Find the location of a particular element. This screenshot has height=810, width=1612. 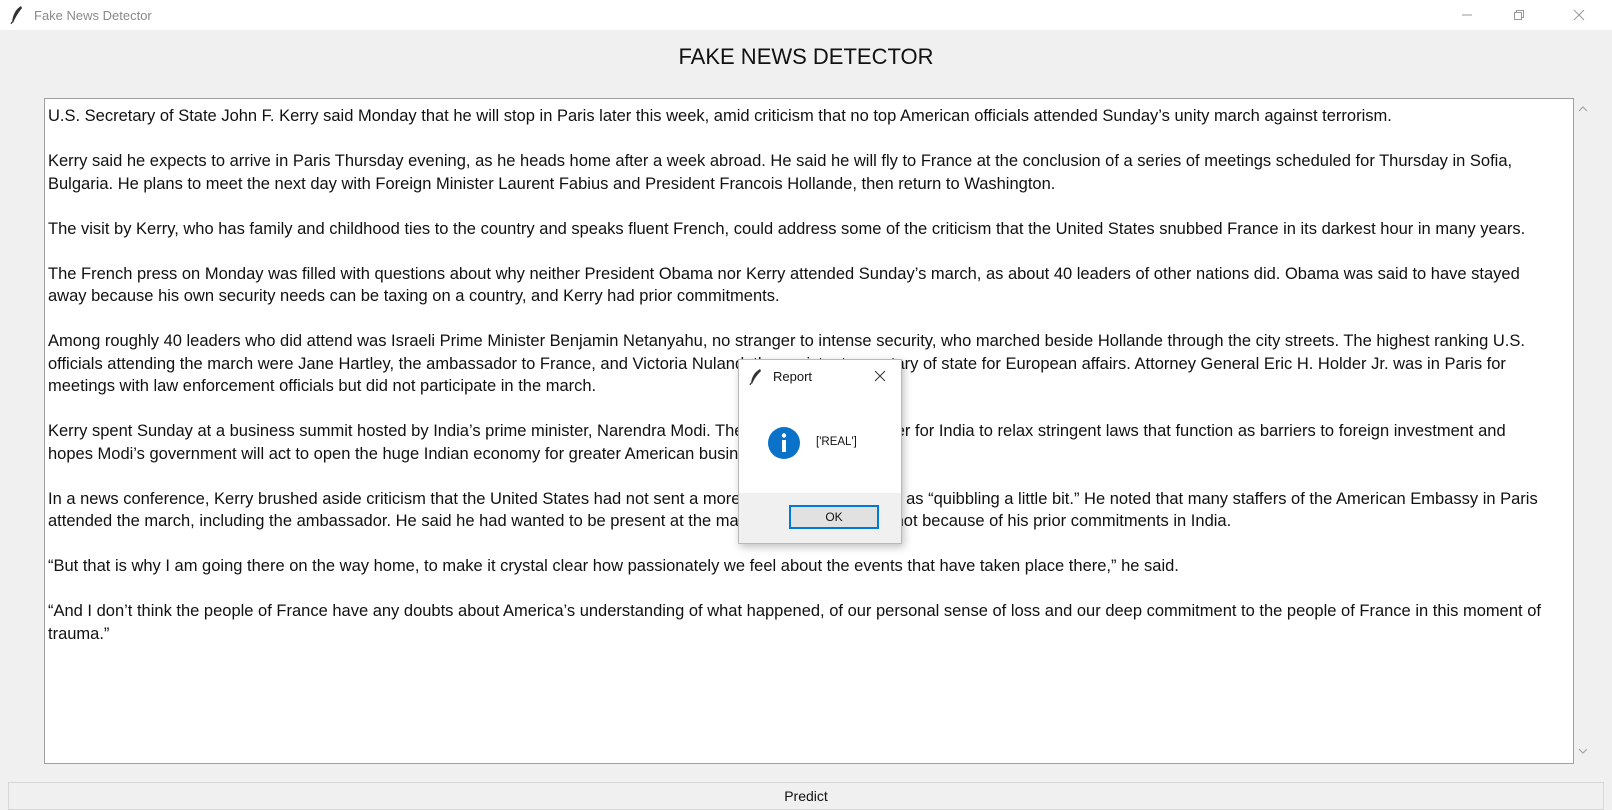

report-dialog: Report ['REAL'] OK is located at coordinates (820, 451).